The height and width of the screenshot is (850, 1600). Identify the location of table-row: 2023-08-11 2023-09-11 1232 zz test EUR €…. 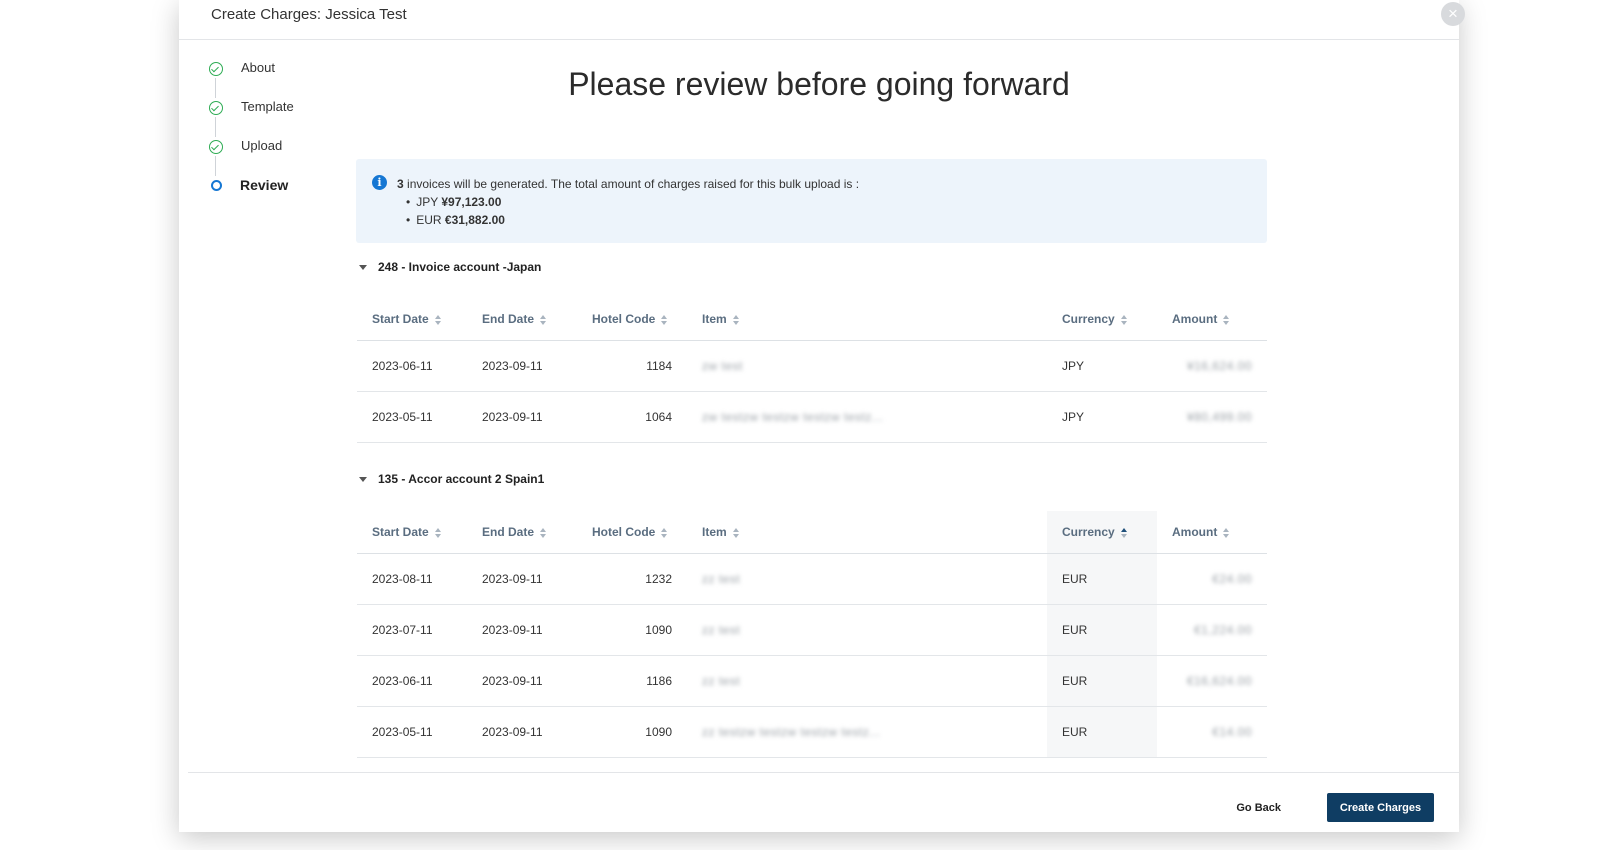
(812, 579).